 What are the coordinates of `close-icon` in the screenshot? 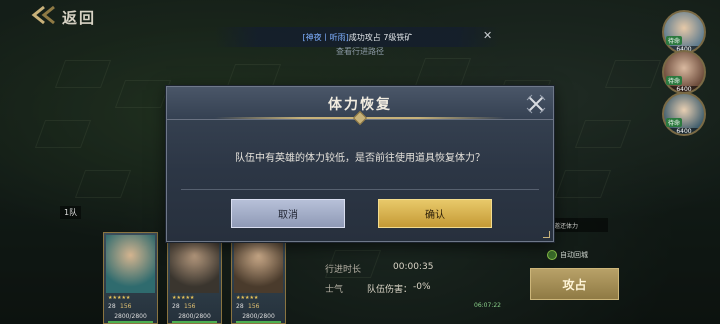 It's located at (536, 104).